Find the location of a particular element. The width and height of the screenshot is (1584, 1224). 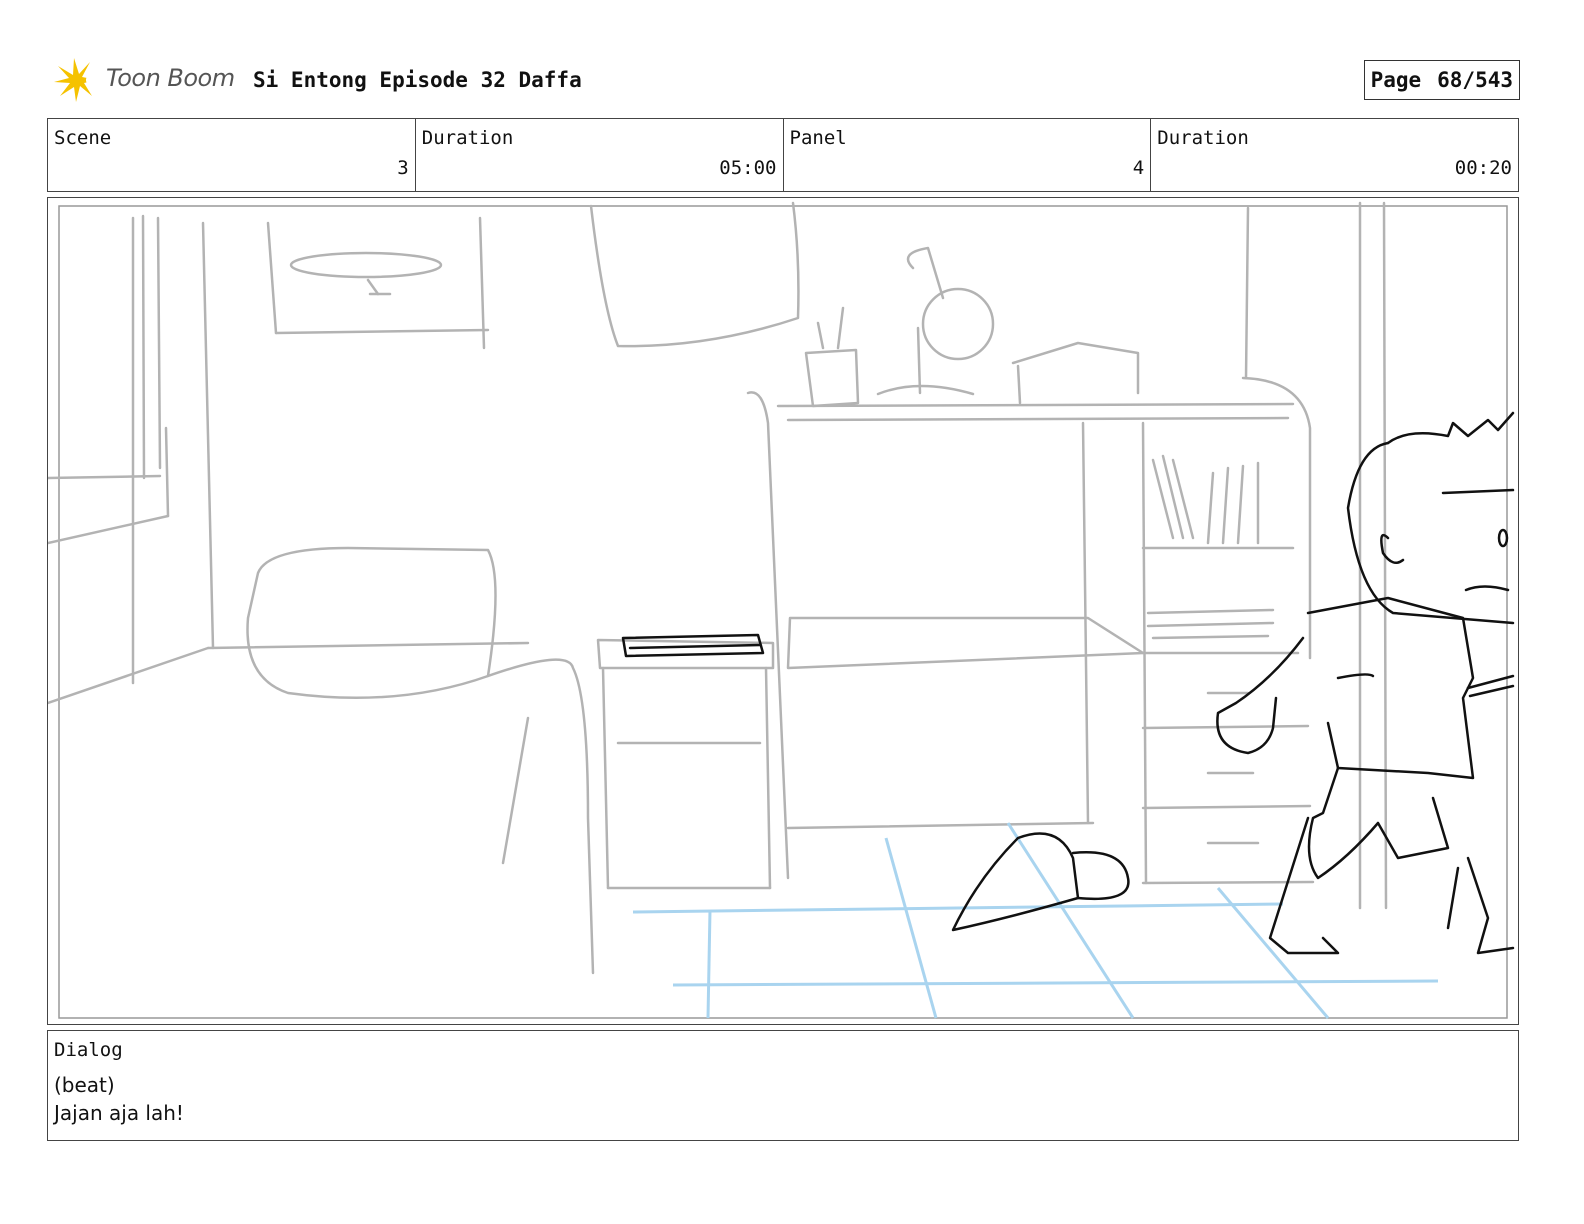

panel-duration-value: 00:20 is located at coordinates (1483, 168).